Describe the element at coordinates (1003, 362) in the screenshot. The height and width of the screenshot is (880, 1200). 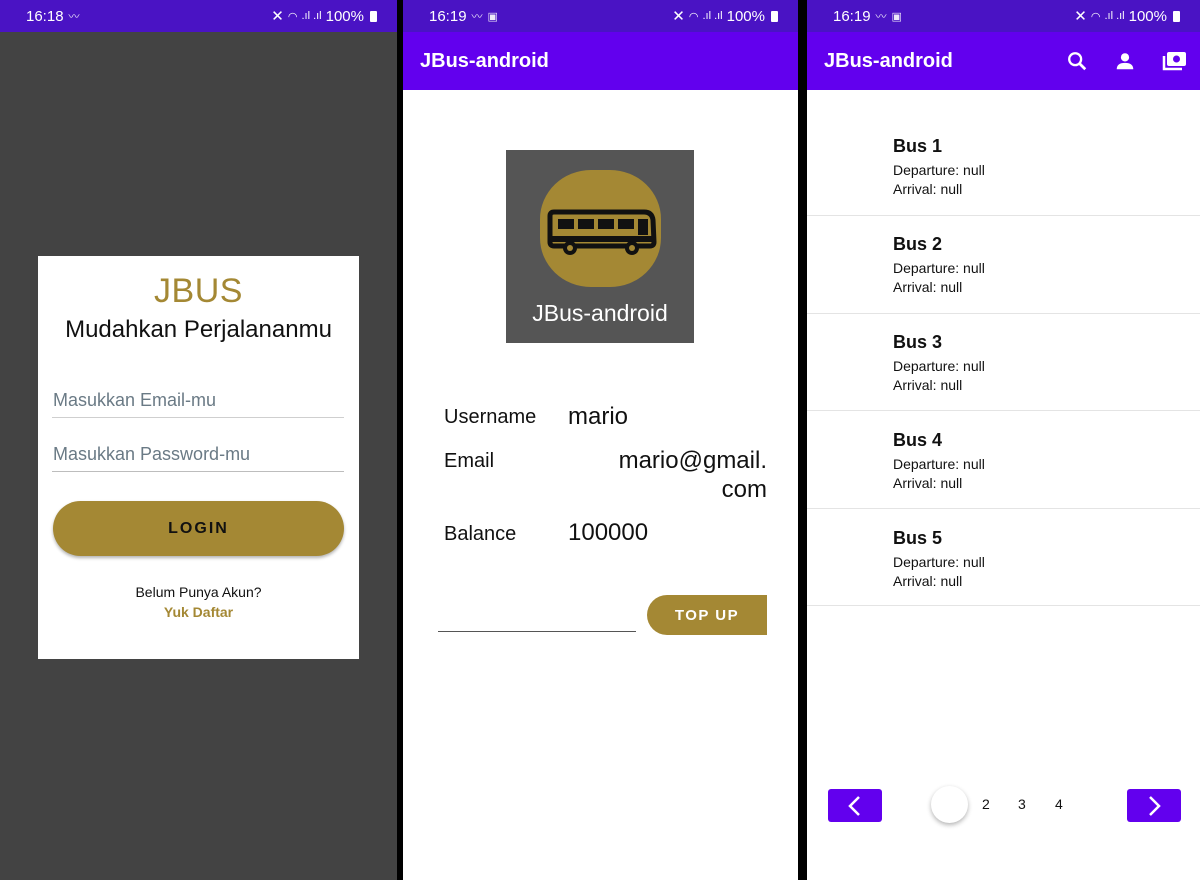
I see `bus-list-item: Bus 3 Departure: null Arrival: null` at that location.